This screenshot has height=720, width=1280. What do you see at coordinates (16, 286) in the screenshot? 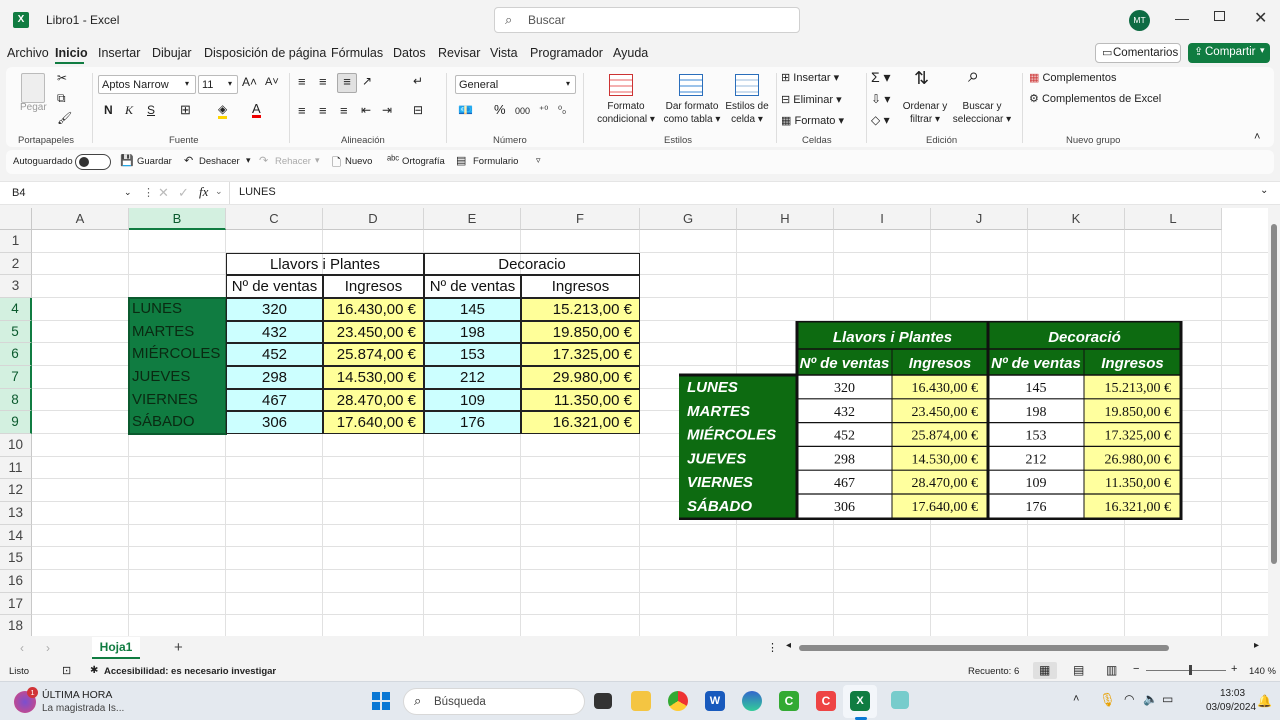
I see `row-header-3: 3` at bounding box center [16, 286].